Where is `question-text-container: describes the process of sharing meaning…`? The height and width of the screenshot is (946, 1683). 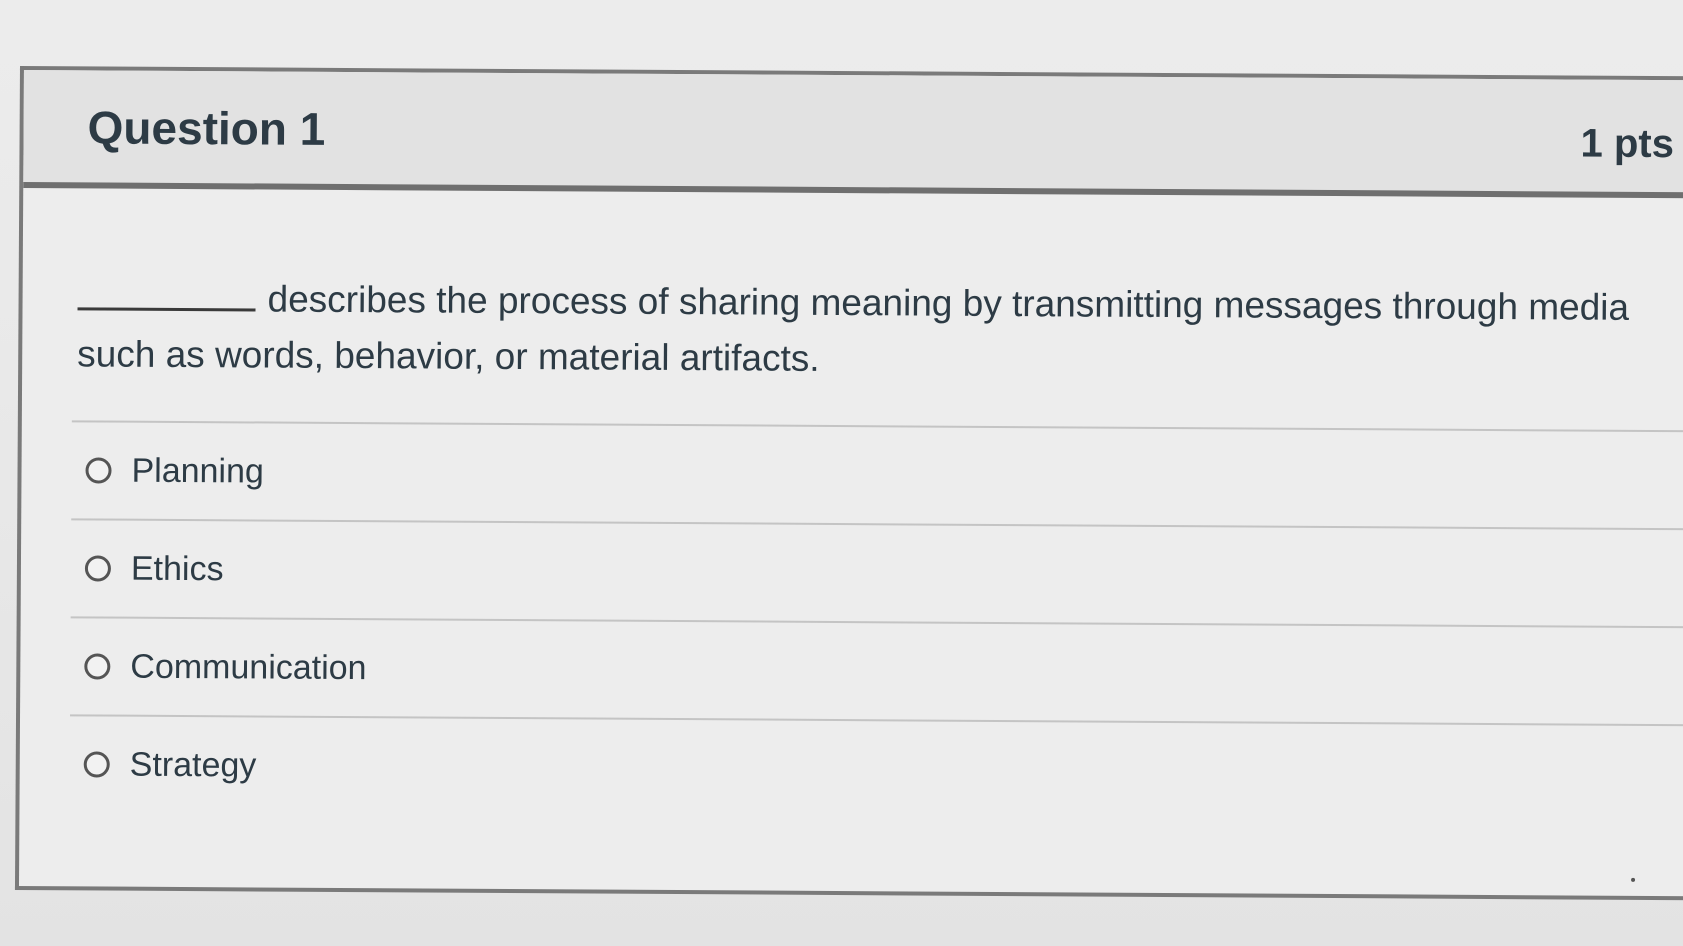 question-text-container: describes the process of sharing meaning… is located at coordinates (857, 331).